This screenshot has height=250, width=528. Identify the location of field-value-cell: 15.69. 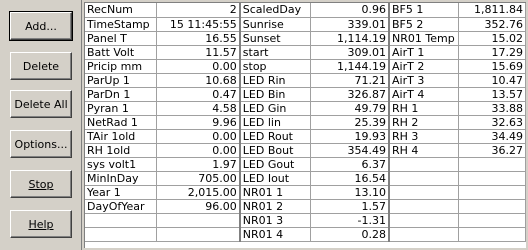
(492, 66).